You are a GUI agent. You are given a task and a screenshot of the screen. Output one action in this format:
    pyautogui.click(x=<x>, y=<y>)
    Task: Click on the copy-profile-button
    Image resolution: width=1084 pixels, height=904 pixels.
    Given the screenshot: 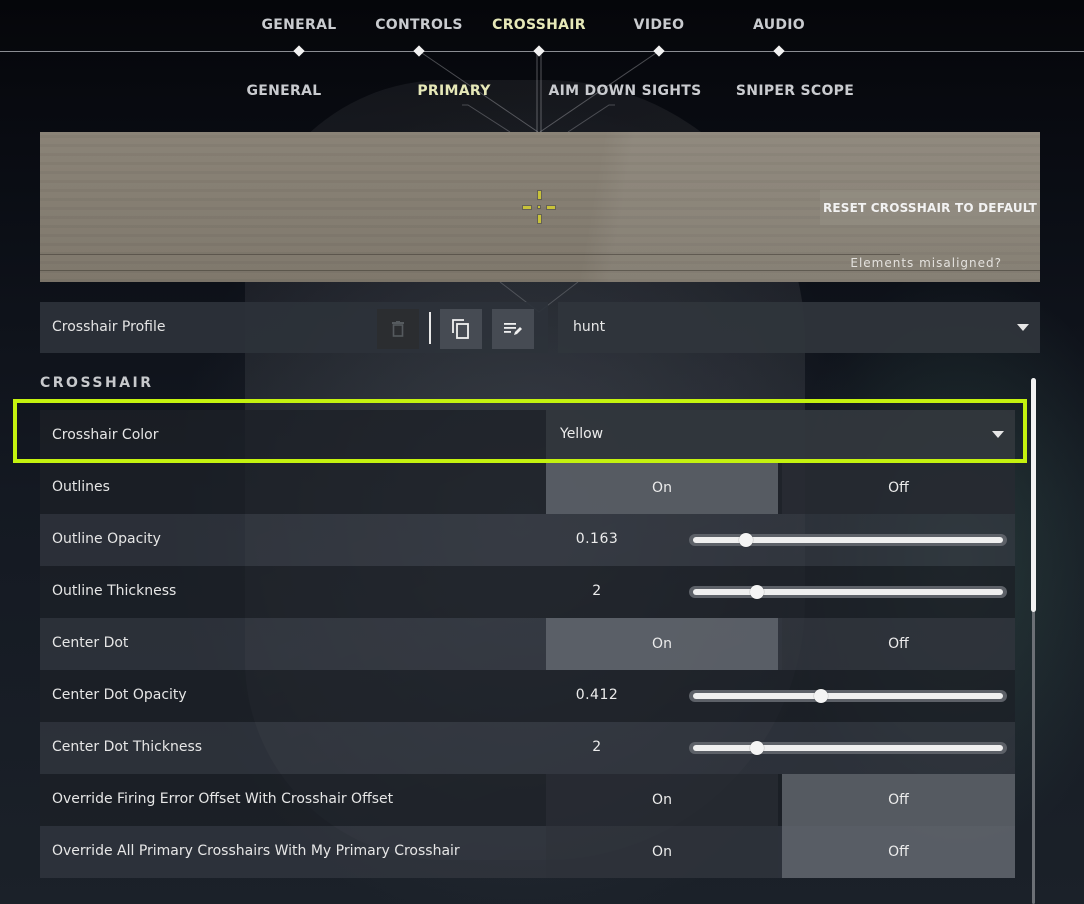 What is the action you would take?
    pyautogui.click(x=461, y=329)
    